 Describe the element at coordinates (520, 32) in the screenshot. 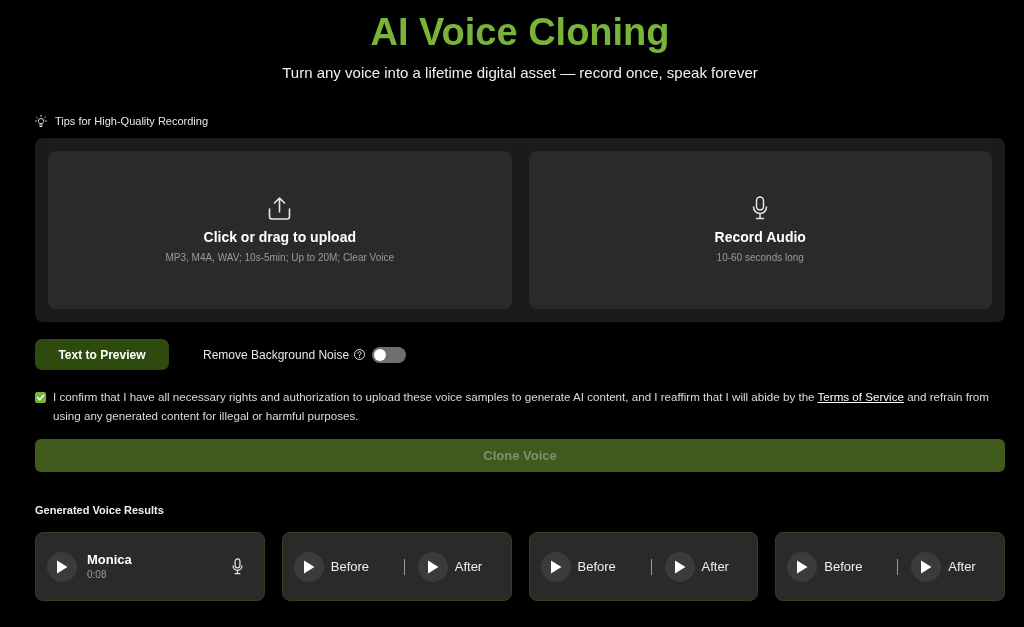

I see `page-title: AI Voice Cloning` at that location.